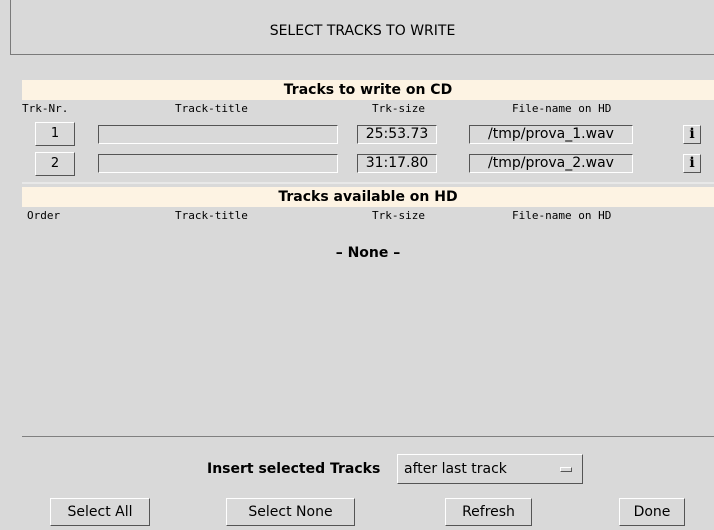 Image resolution: width=714 pixels, height=530 pixels. What do you see at coordinates (692, 163) in the screenshot?
I see `track-2-info-icon: i` at bounding box center [692, 163].